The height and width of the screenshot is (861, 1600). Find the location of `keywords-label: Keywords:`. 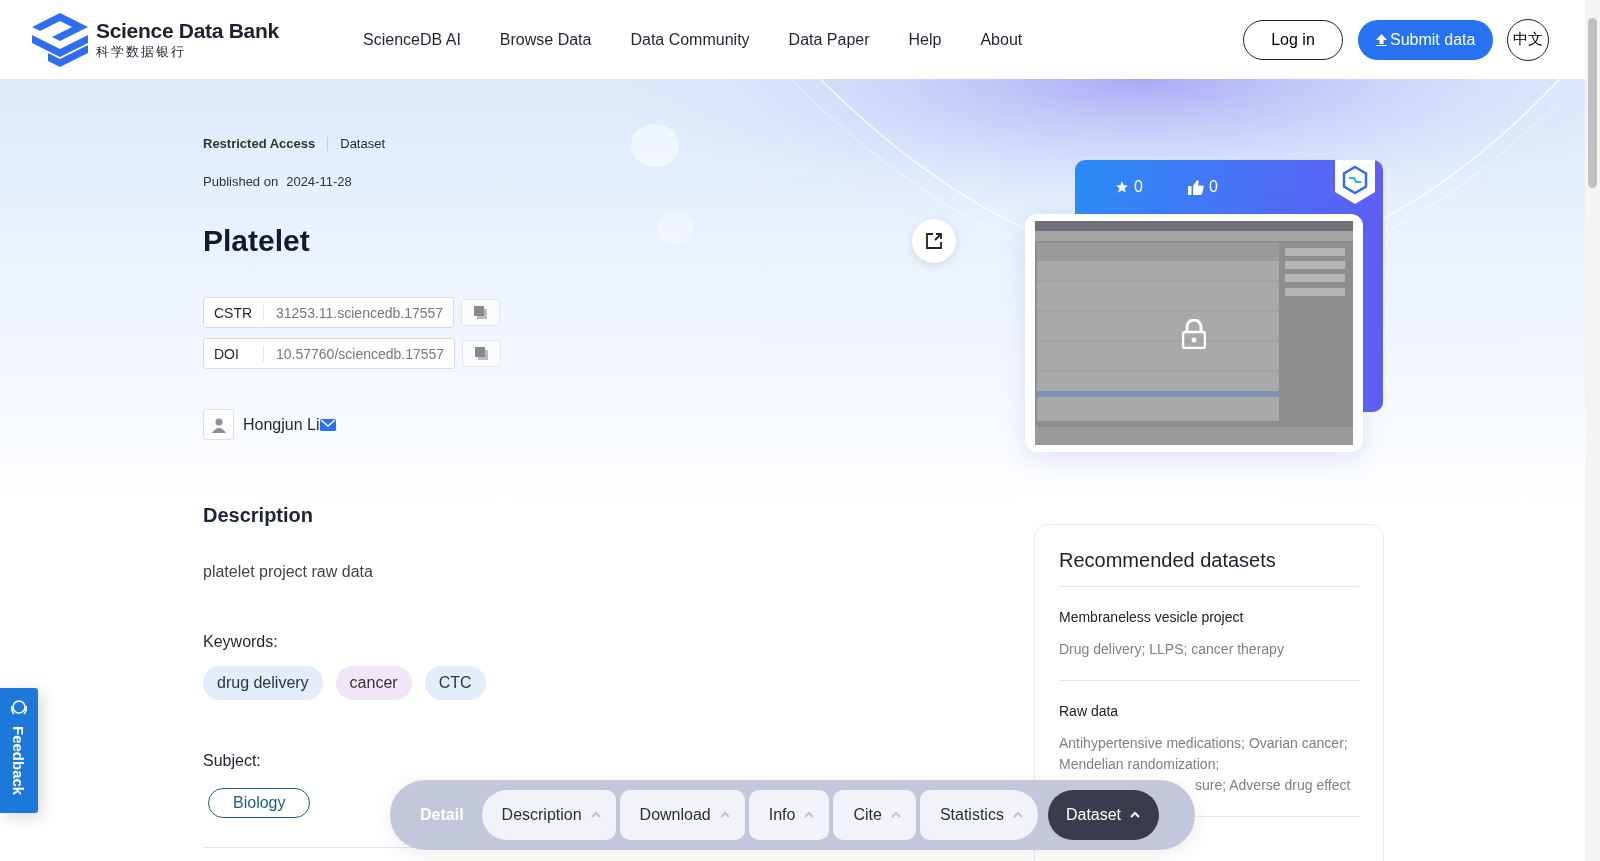

keywords-label: Keywords: is located at coordinates (241, 642).